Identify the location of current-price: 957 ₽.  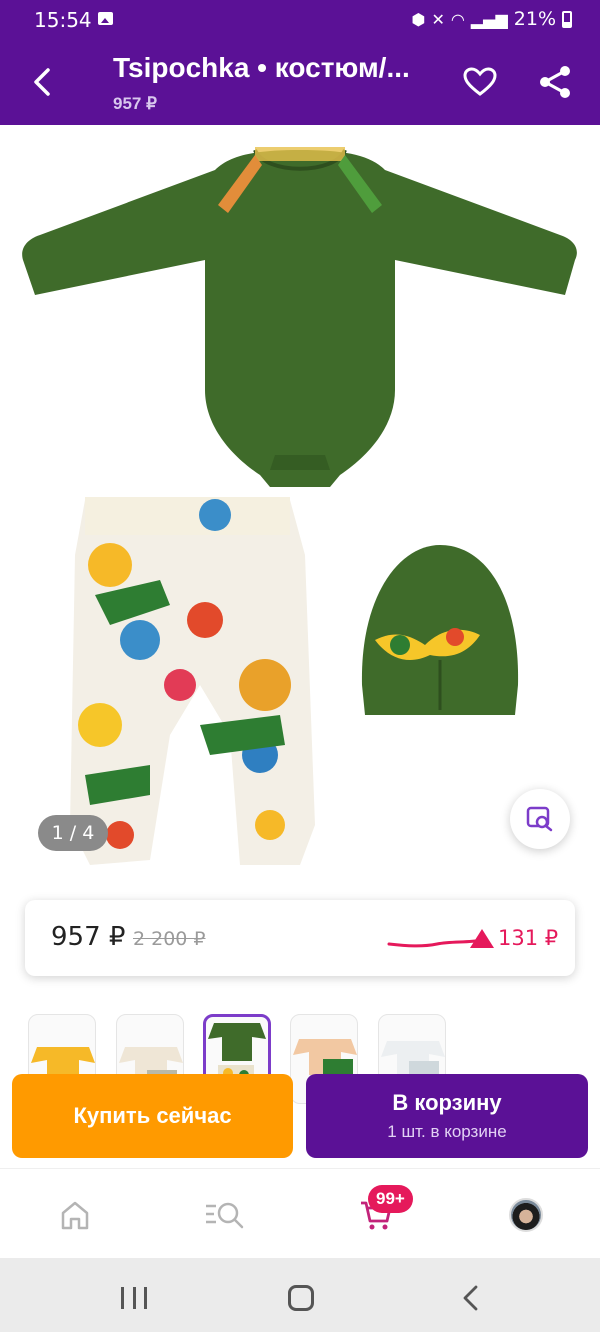
(88, 937).